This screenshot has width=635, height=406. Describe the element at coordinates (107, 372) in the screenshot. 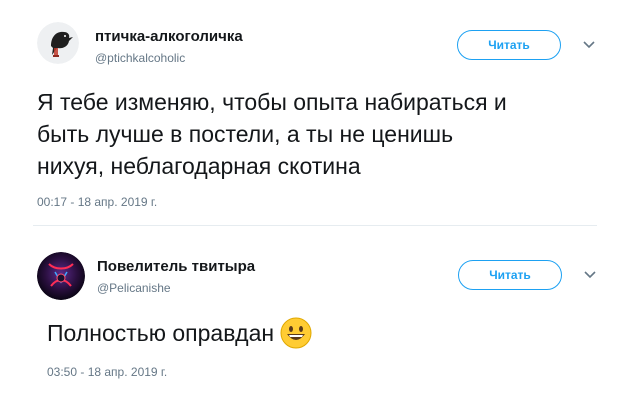

I see `timestamp: 03:50 - 18 апр. 2019 г.` at that location.